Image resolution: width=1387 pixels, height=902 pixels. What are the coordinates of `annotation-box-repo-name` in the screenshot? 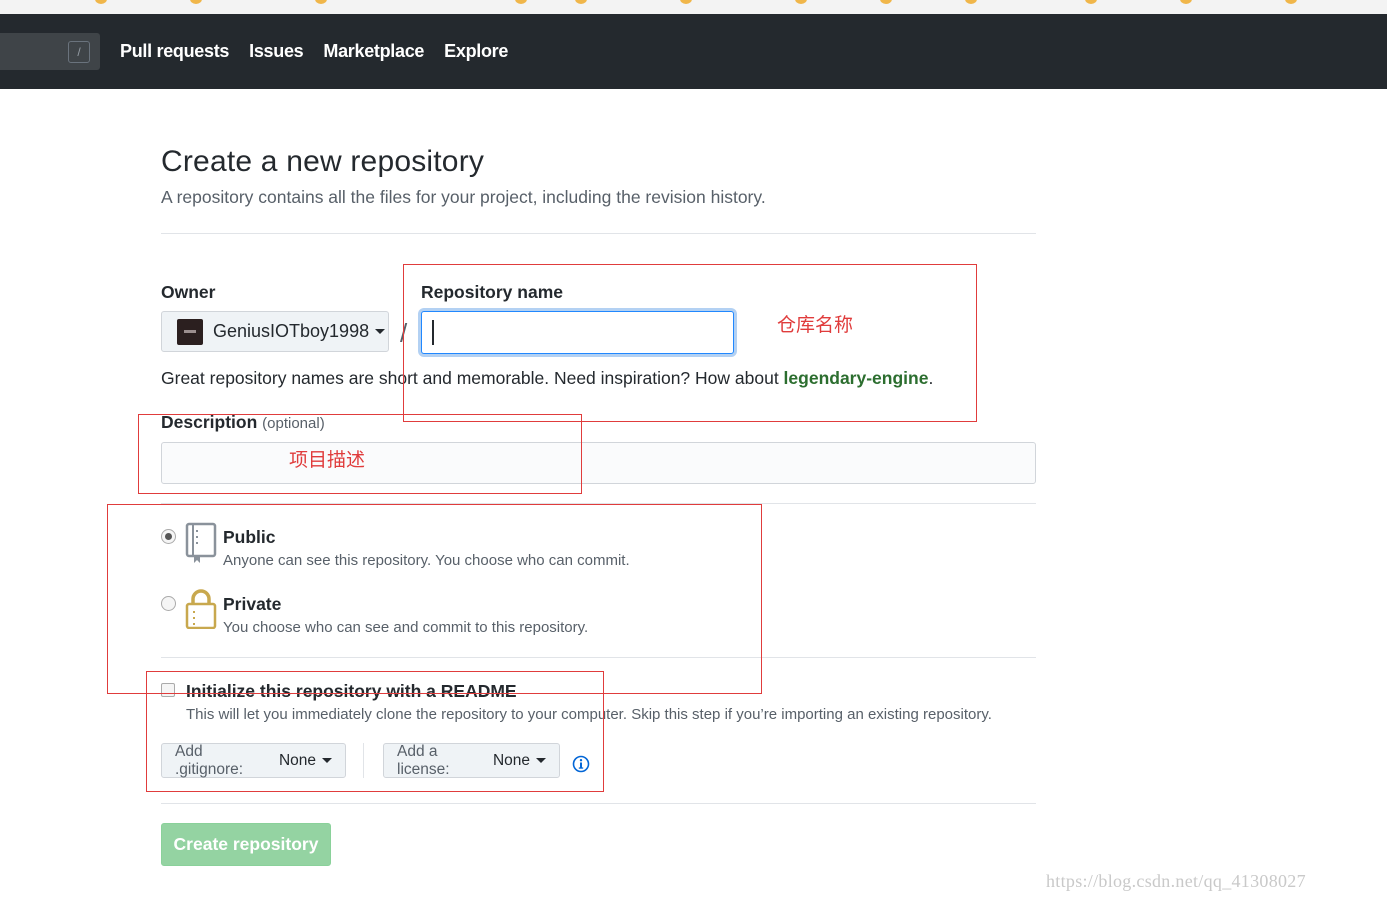 It's located at (690, 343).